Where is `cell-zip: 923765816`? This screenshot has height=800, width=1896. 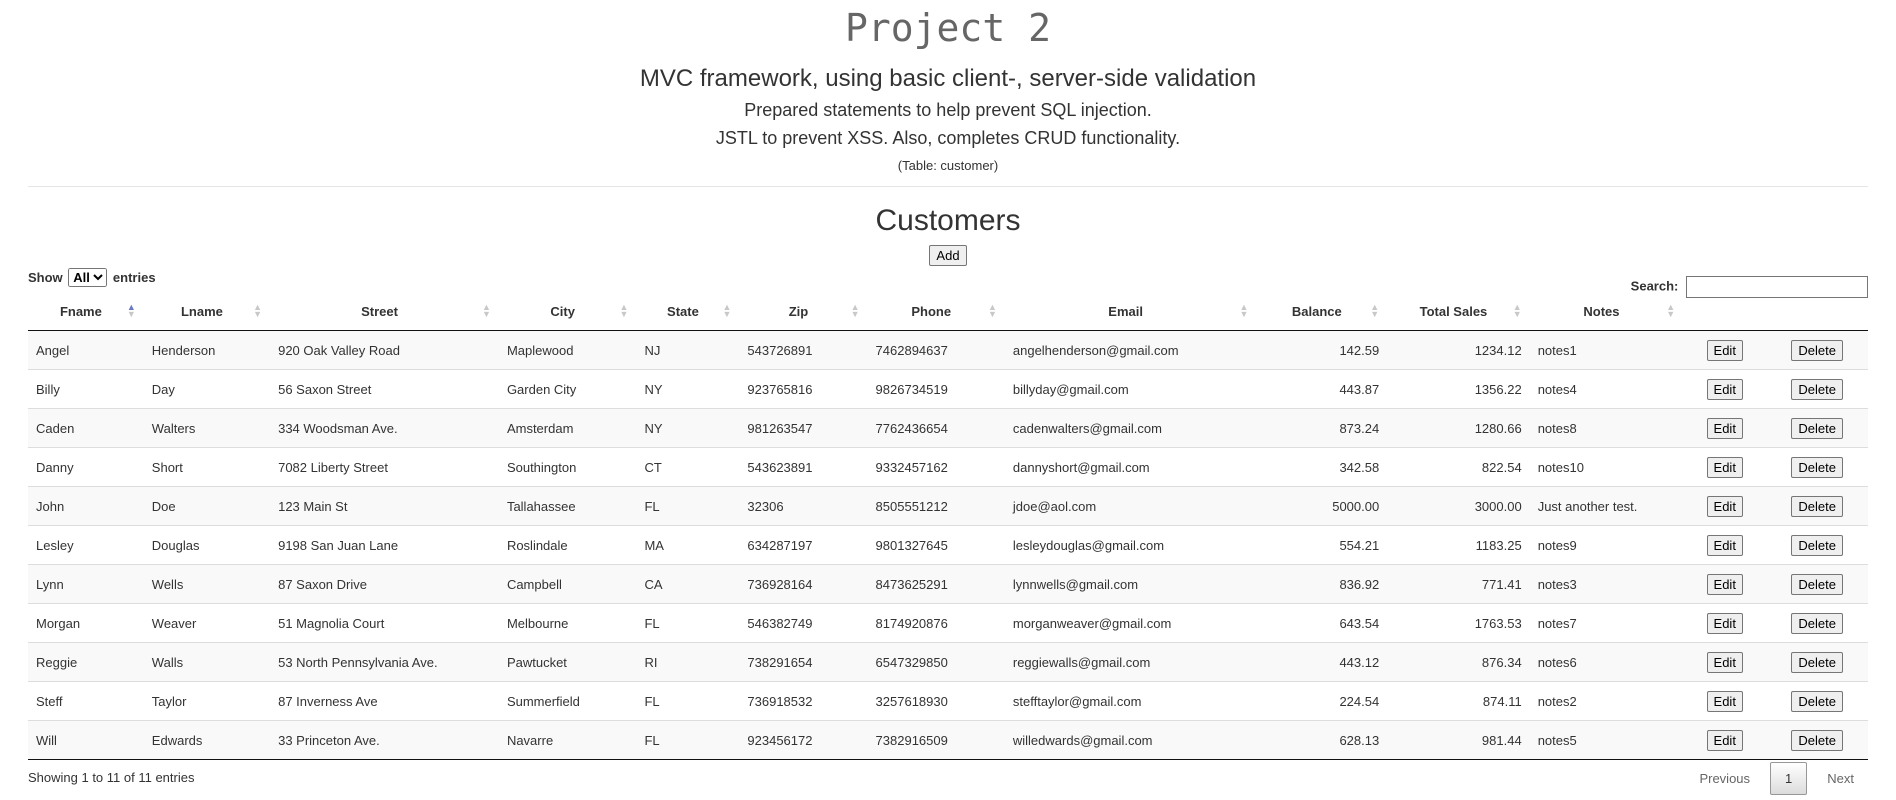
cell-zip: 923765816 is located at coordinates (803, 389).